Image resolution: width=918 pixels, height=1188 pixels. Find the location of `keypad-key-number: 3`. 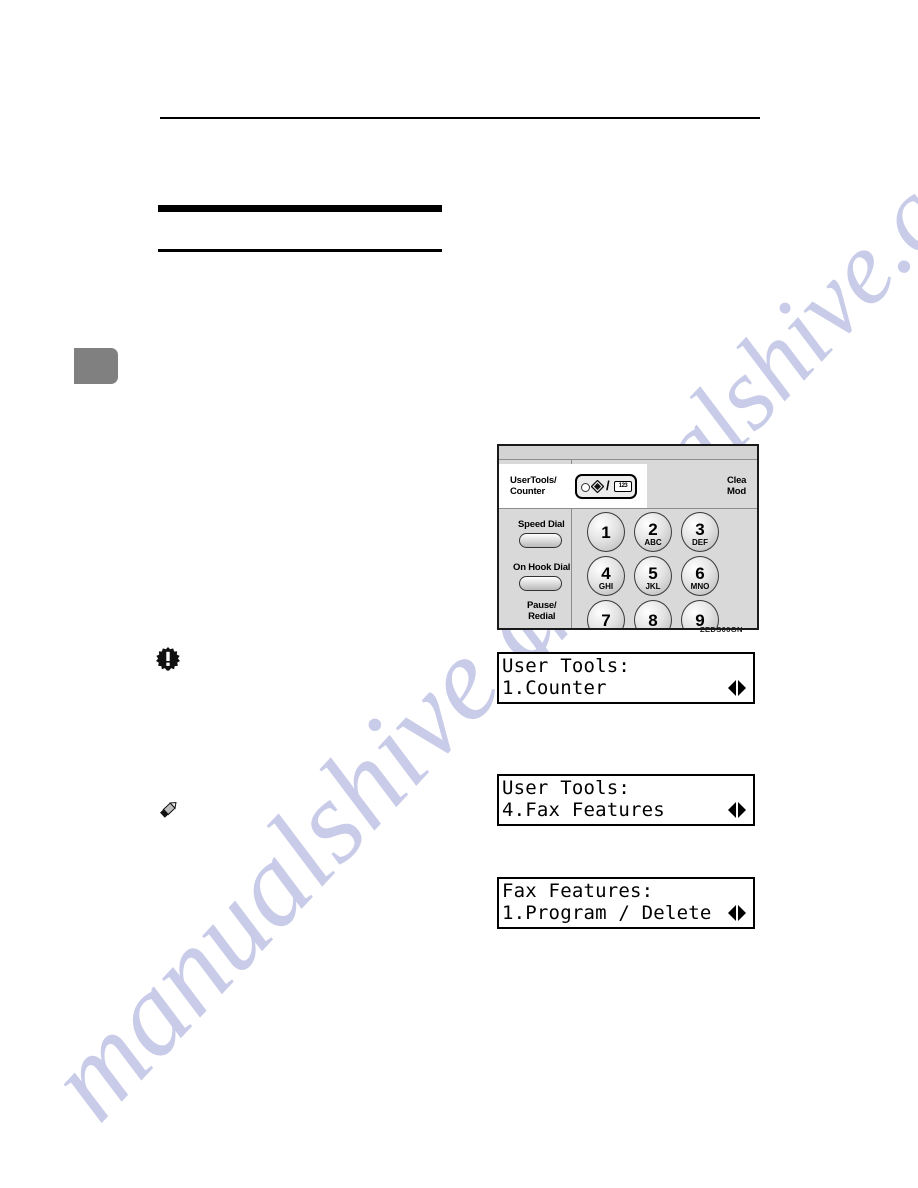

keypad-key-number: 3 is located at coordinates (700, 529).